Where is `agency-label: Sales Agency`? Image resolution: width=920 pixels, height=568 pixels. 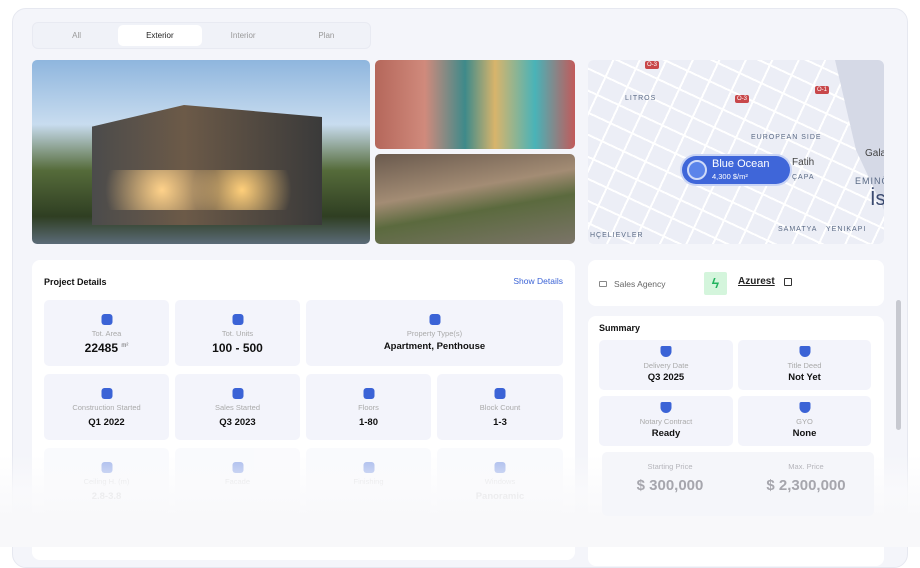
agency-label: Sales Agency is located at coordinates (640, 284).